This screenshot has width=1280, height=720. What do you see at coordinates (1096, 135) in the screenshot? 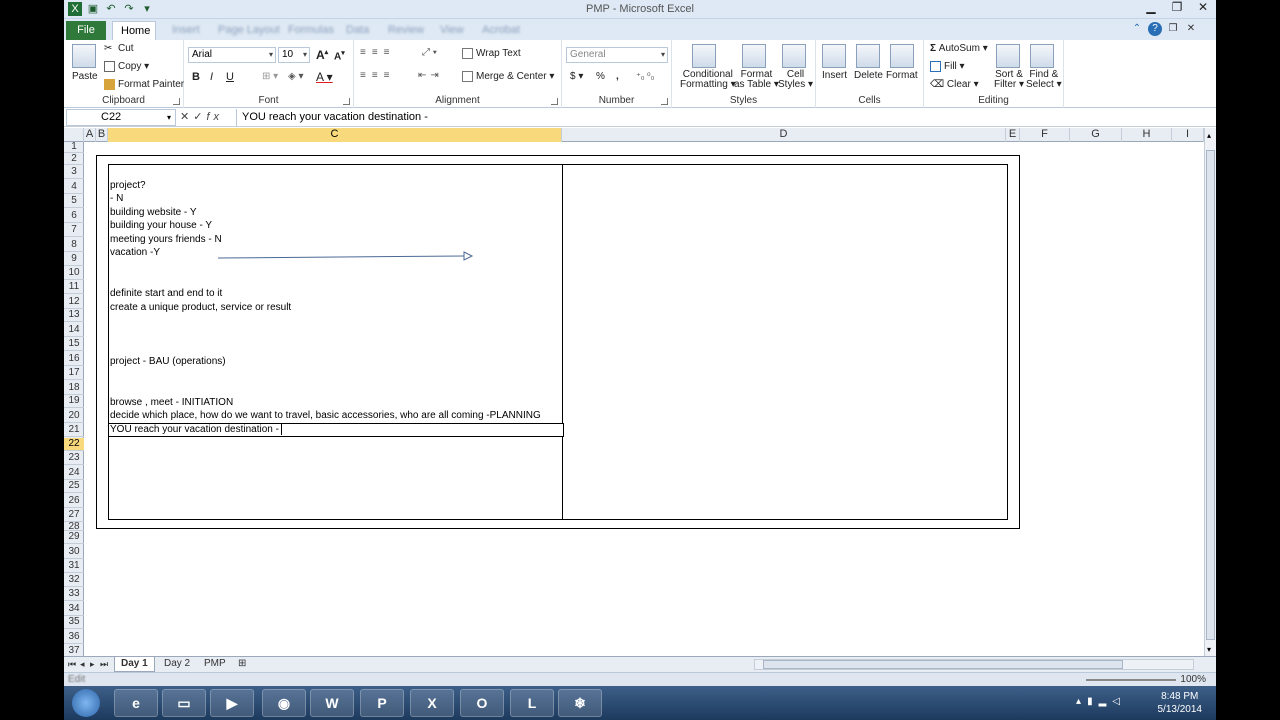
I see `column-header-g: G` at bounding box center [1096, 135].